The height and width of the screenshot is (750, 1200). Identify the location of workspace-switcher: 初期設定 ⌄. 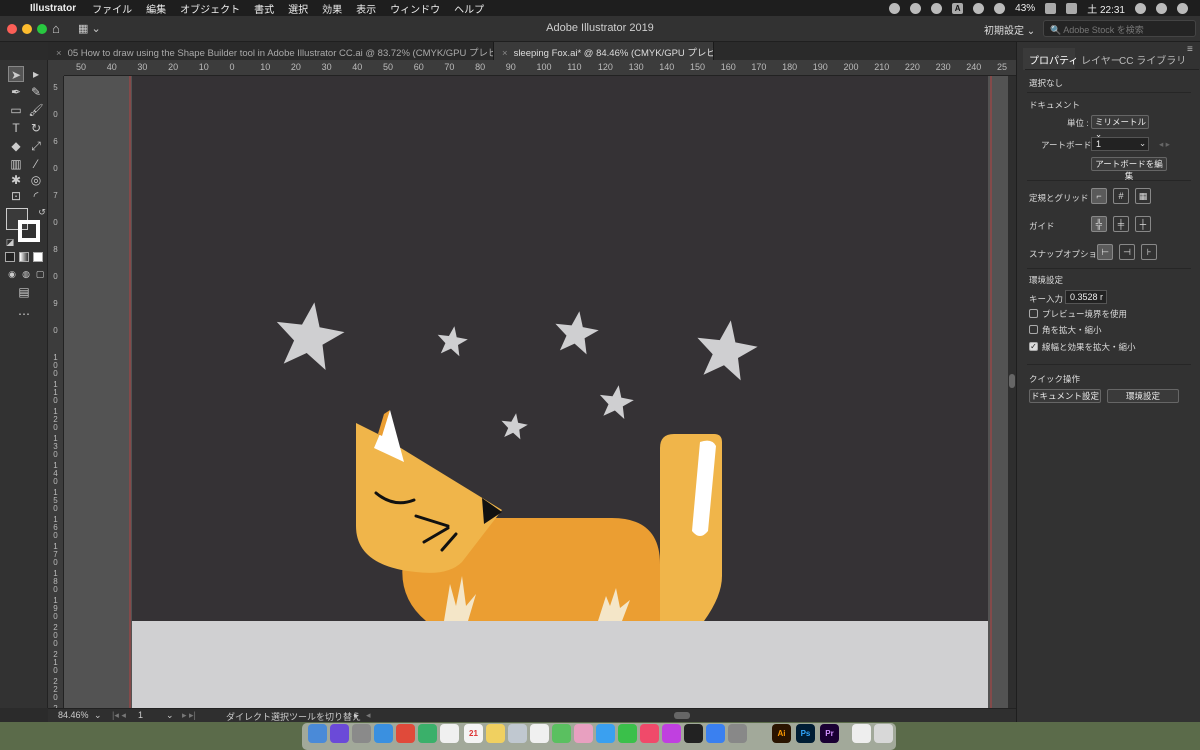
(1009, 29).